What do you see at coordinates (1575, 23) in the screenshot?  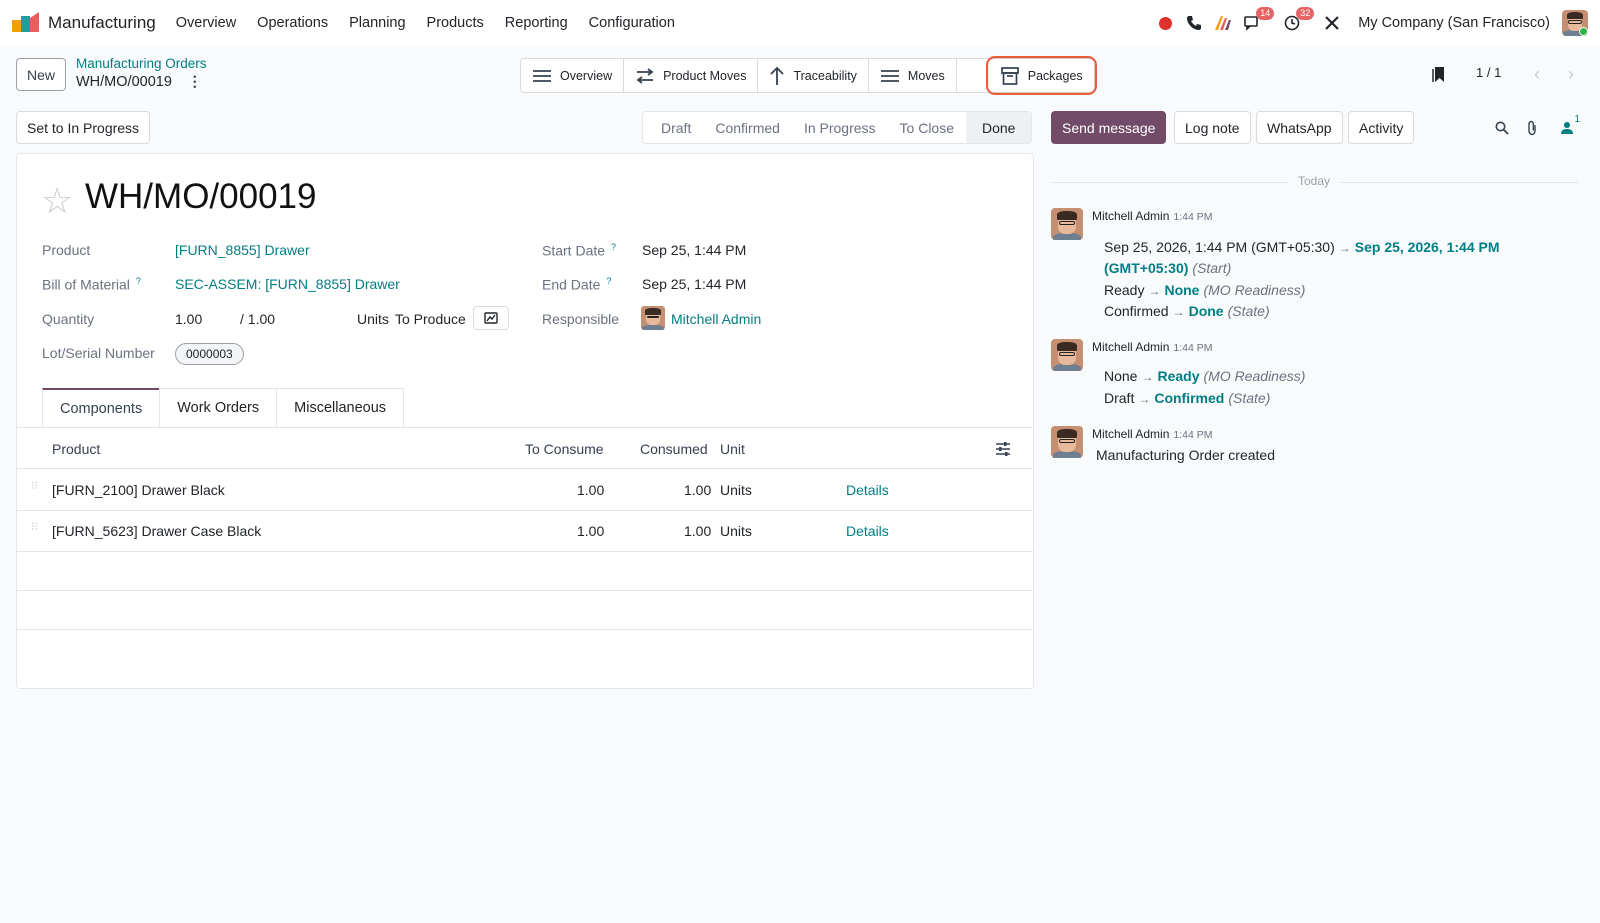 I see `user-avatar` at bounding box center [1575, 23].